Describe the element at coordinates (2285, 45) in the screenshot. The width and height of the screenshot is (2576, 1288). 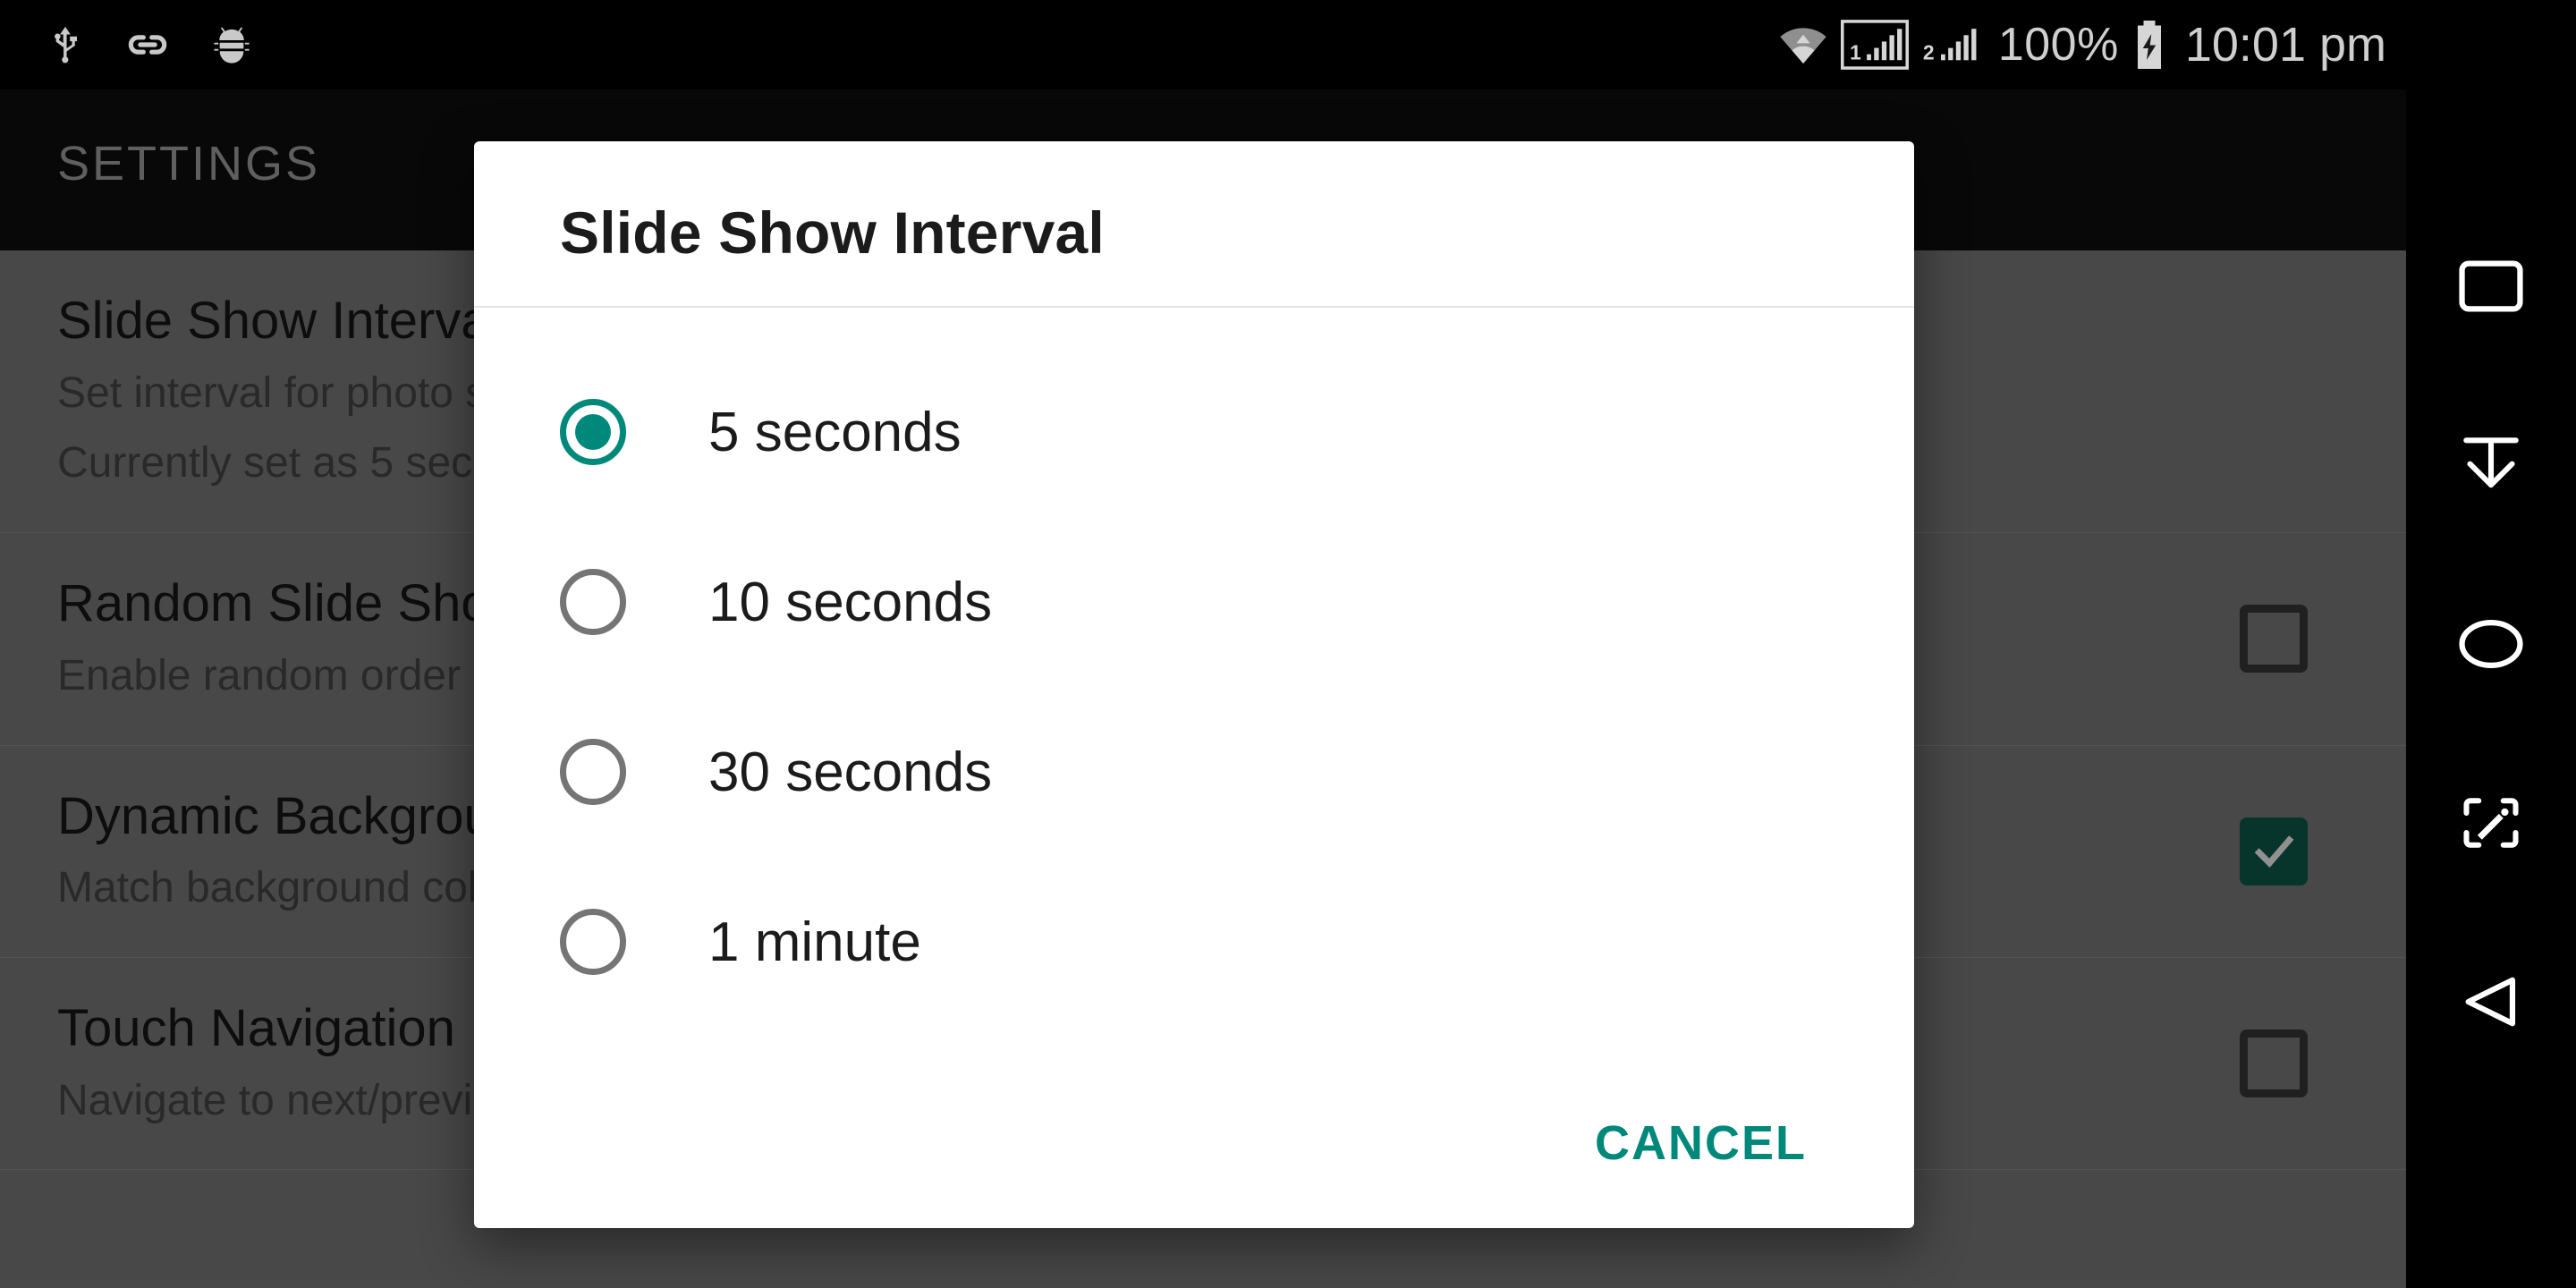
I see `clock-label: 10:01 pm` at that location.